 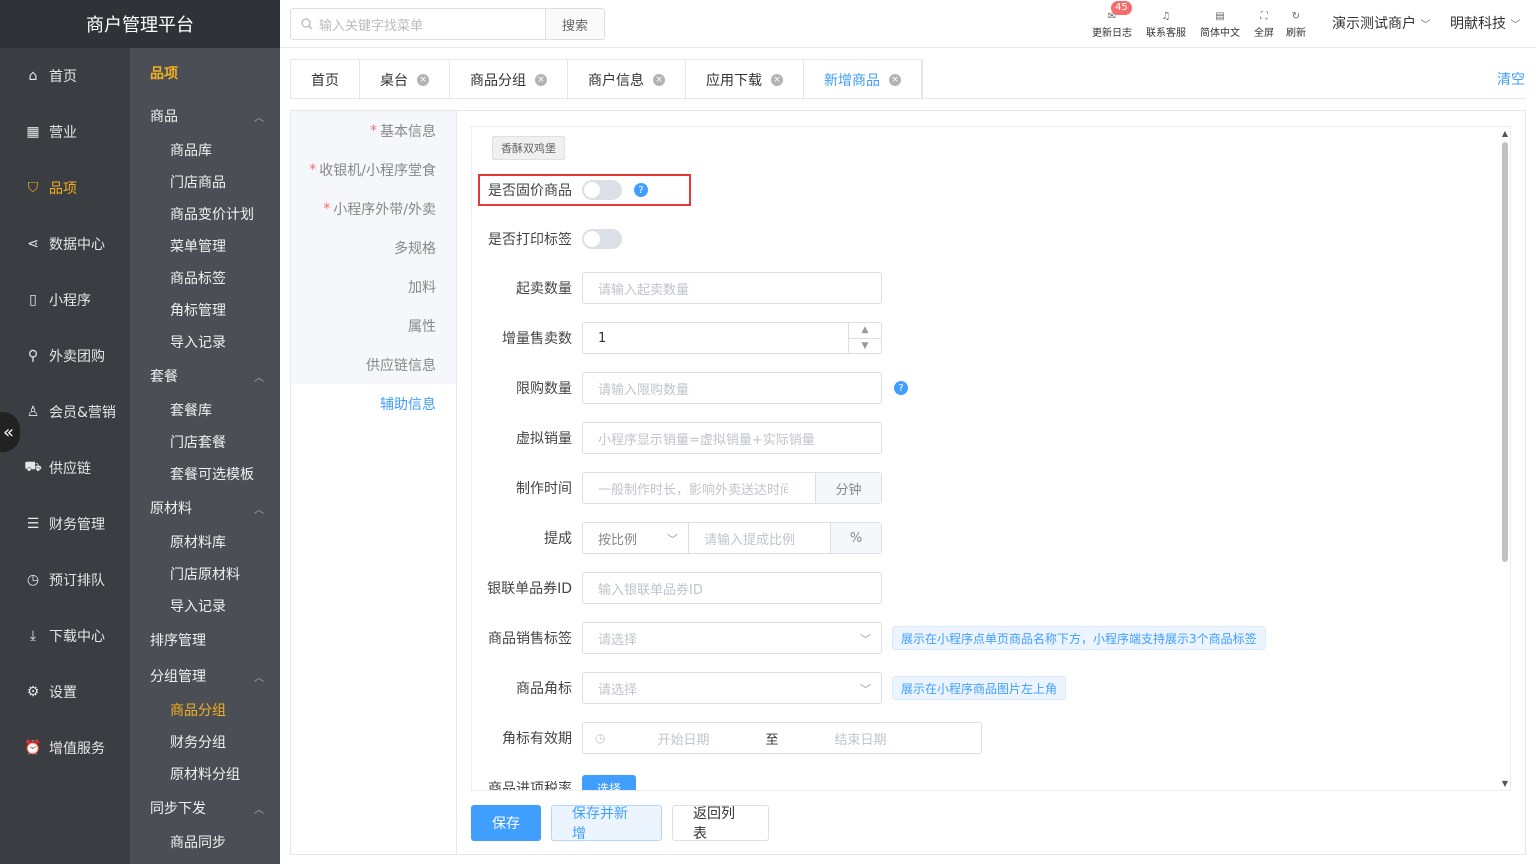 What do you see at coordinates (732, 638) in the screenshot?
I see `sales-tag-select: 请选择 ﹀` at bounding box center [732, 638].